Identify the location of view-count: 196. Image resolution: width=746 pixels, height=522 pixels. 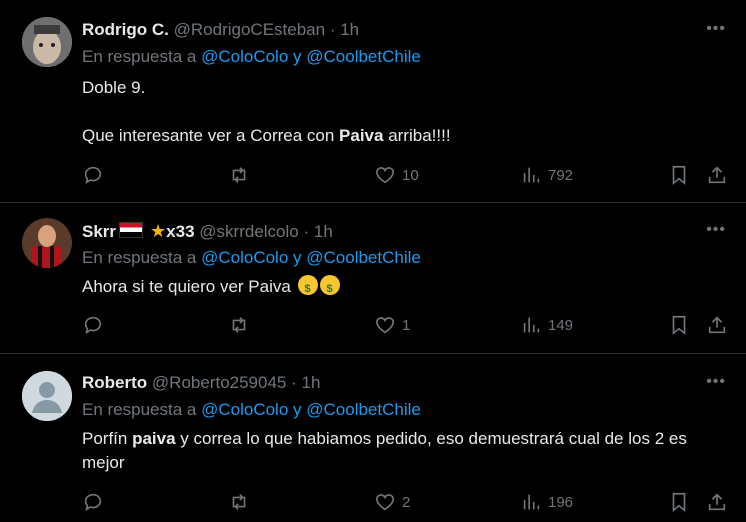
(561, 502).